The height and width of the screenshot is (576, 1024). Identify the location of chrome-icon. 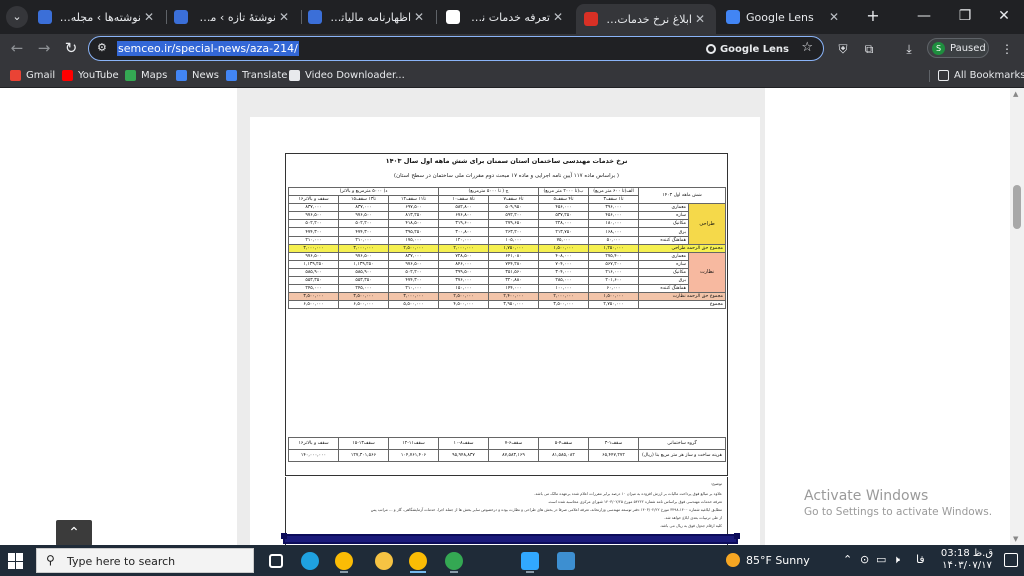
(344, 560).